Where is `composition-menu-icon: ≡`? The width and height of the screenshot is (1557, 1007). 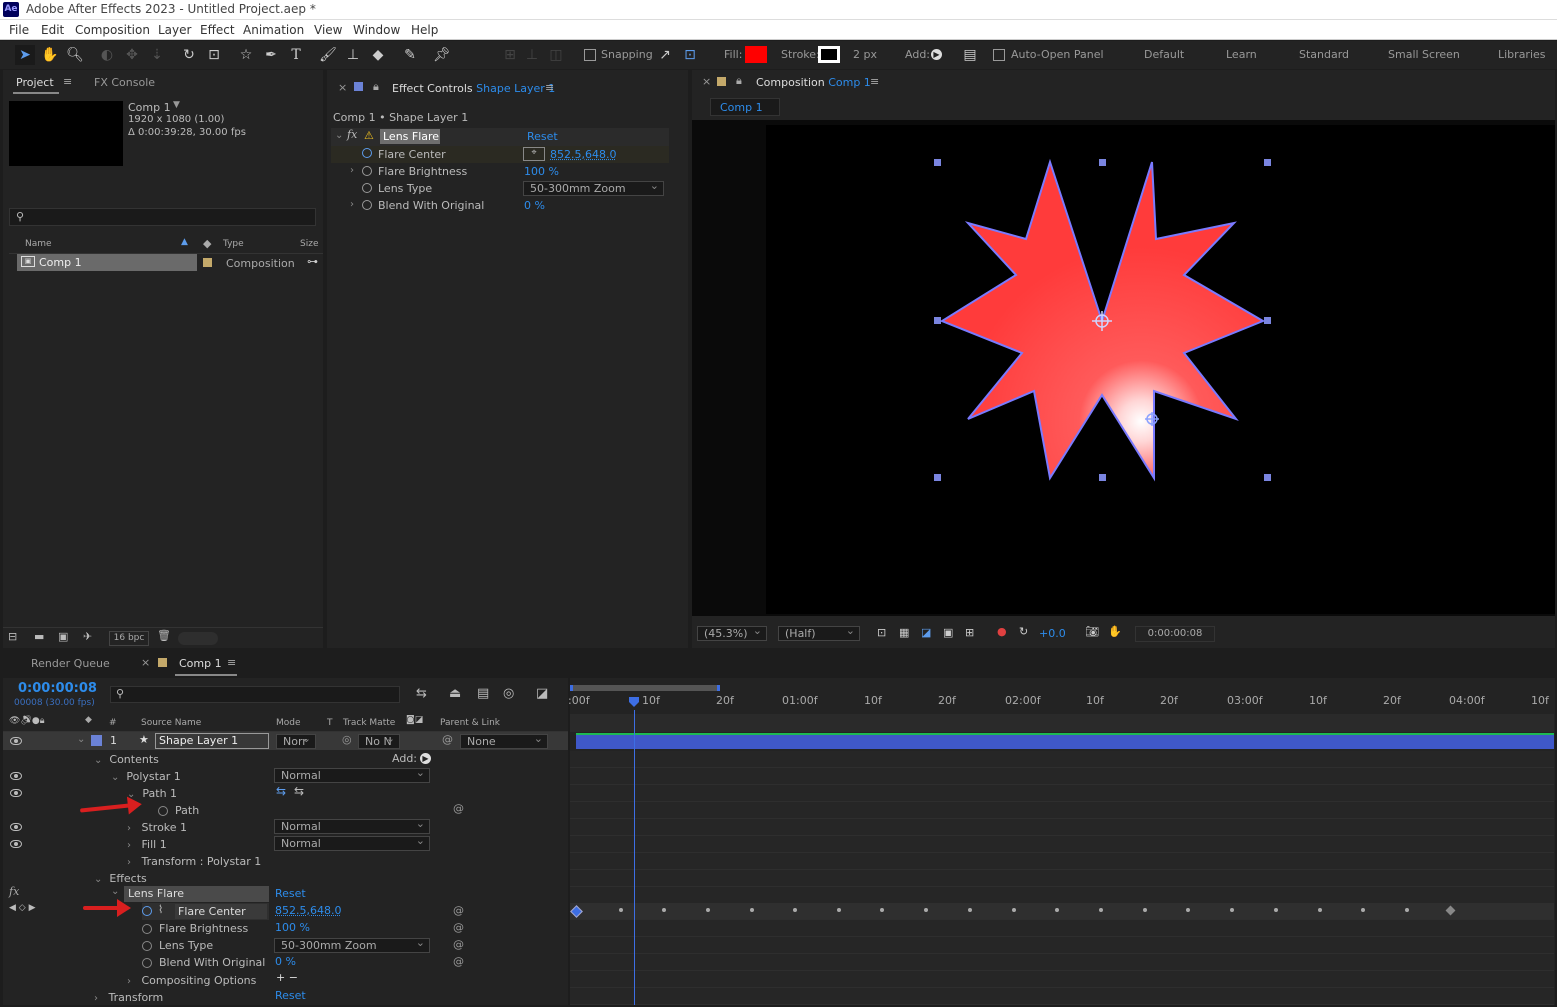 composition-menu-icon: ≡ is located at coordinates (874, 81).